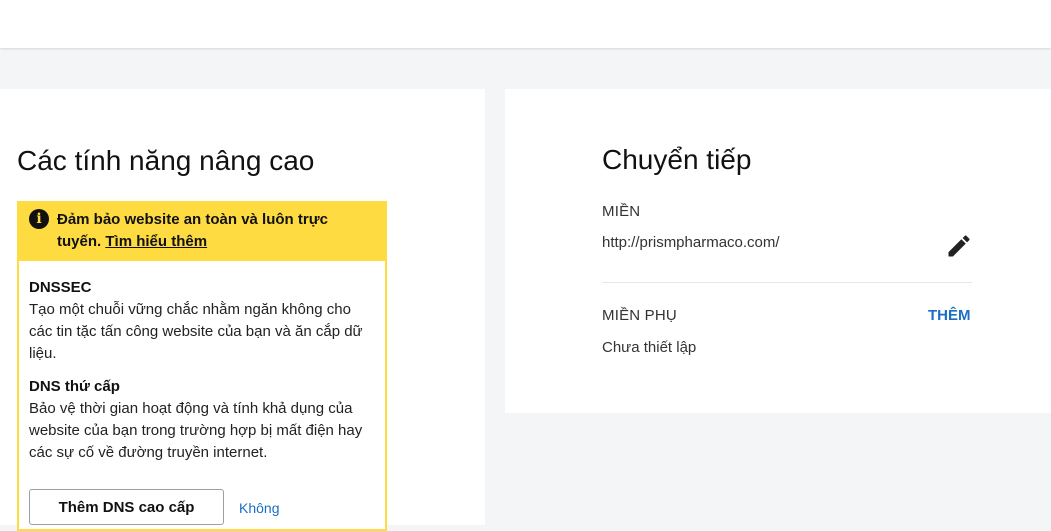 The width and height of the screenshot is (1051, 531). I want to click on subdomain-status: Chưa thiết lập, so click(649, 347).